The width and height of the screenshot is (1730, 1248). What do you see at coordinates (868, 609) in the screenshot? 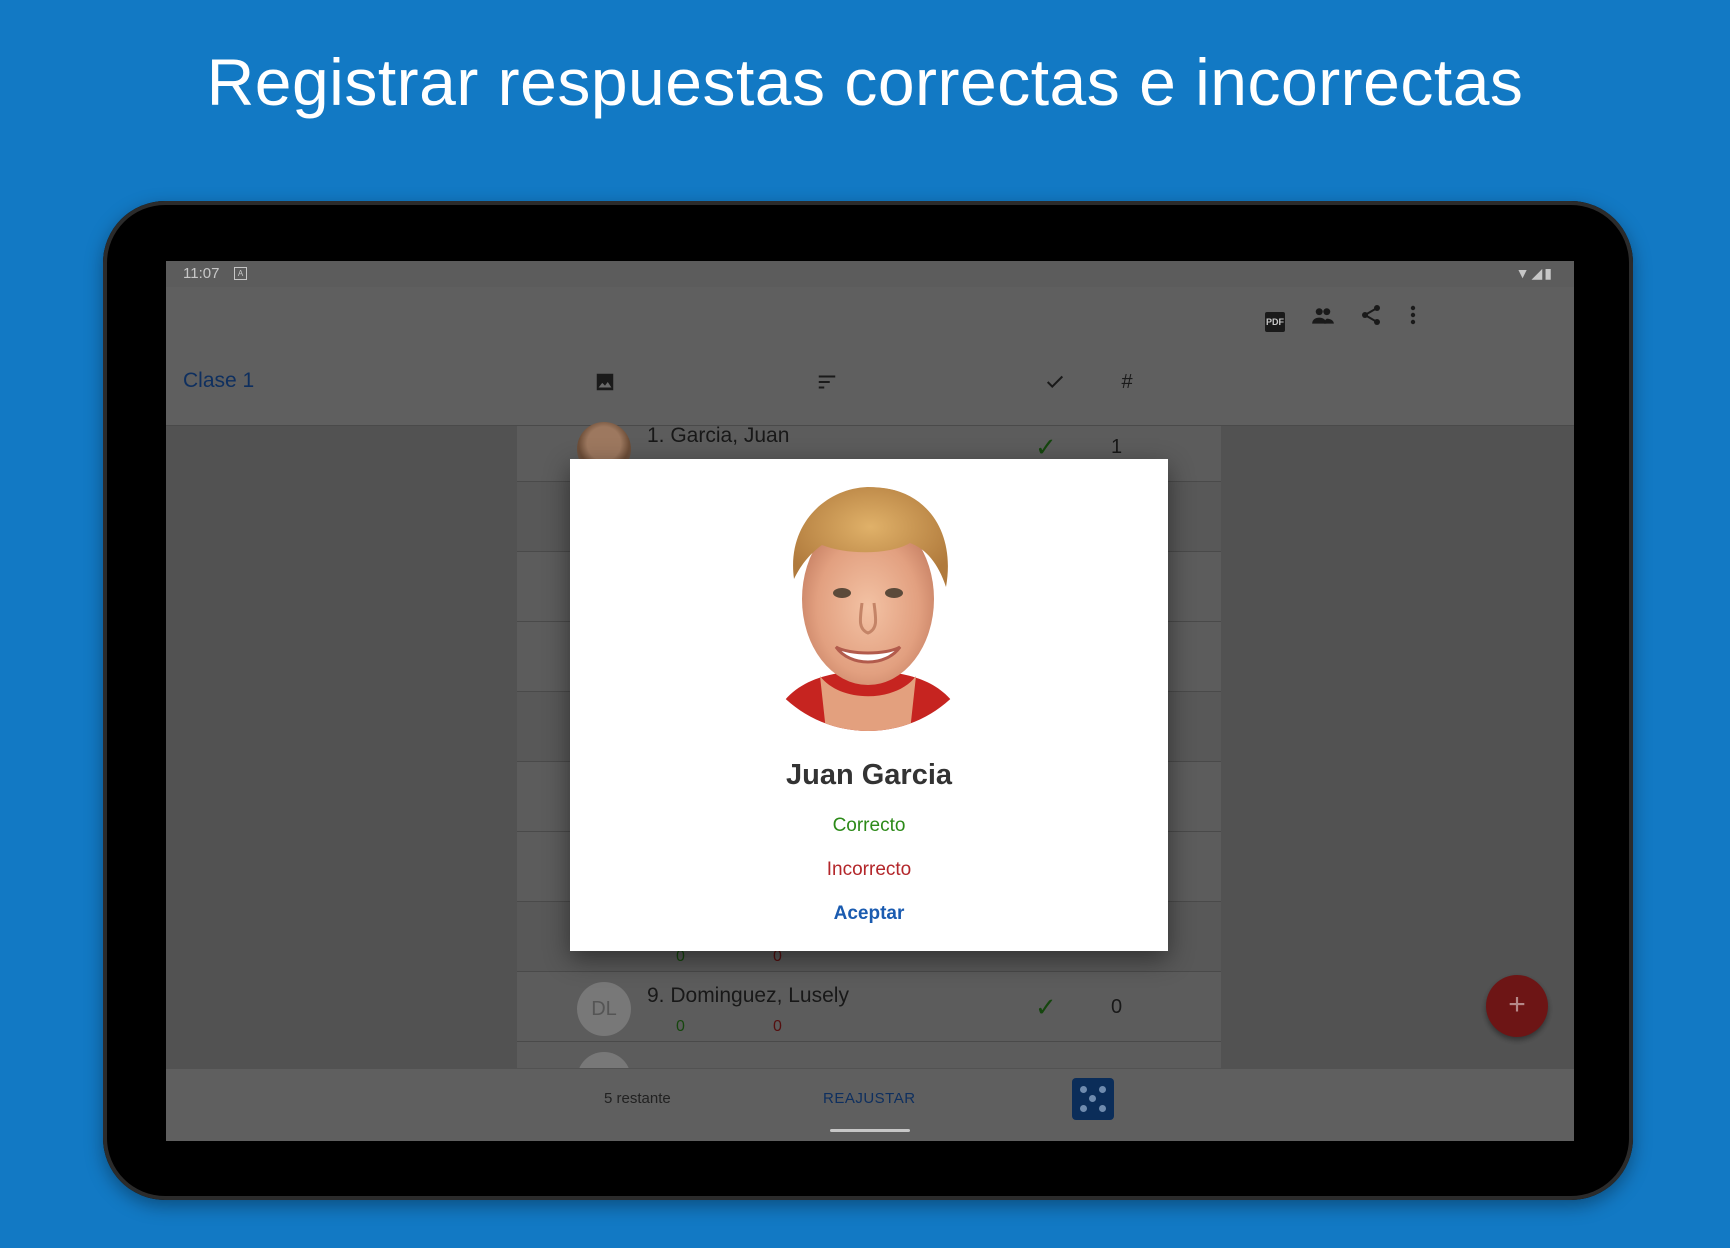
I see `student-photo` at bounding box center [868, 609].